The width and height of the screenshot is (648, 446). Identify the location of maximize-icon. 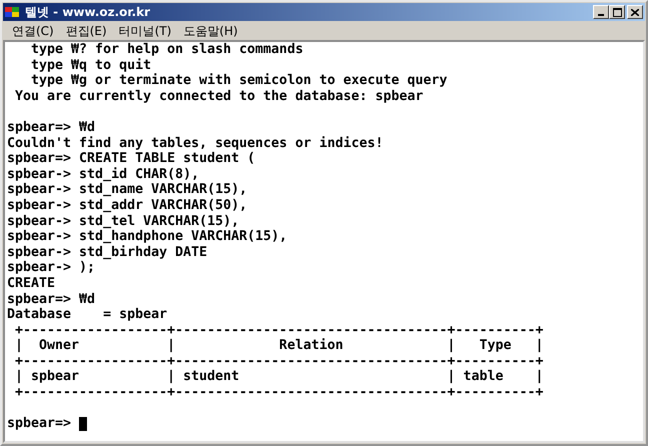
(617, 12).